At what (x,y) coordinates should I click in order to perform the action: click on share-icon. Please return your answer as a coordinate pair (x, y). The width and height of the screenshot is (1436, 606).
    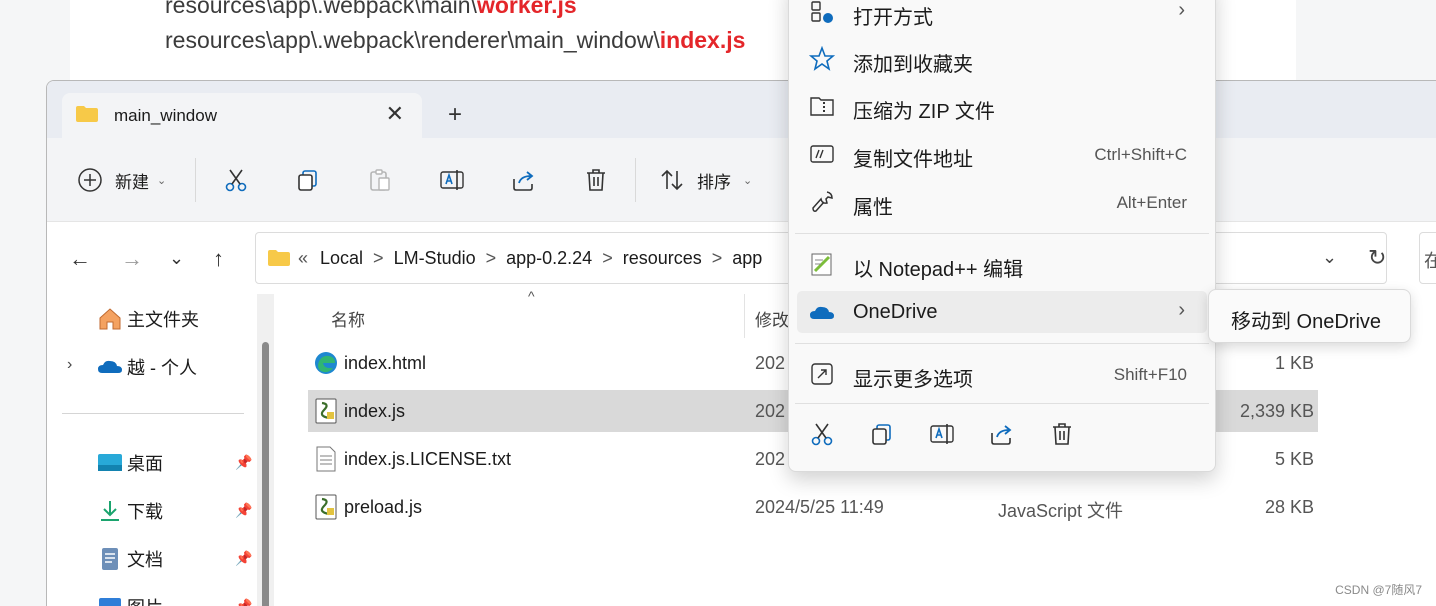
    Looking at the image, I should click on (1002, 434).